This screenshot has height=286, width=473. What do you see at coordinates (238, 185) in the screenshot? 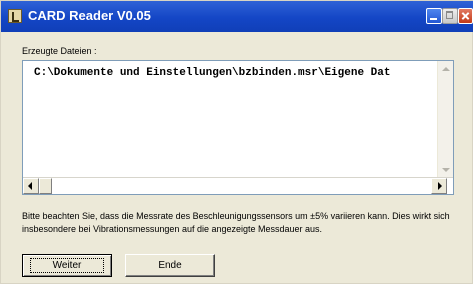
I see `horizontal-scrollbar` at bounding box center [238, 185].